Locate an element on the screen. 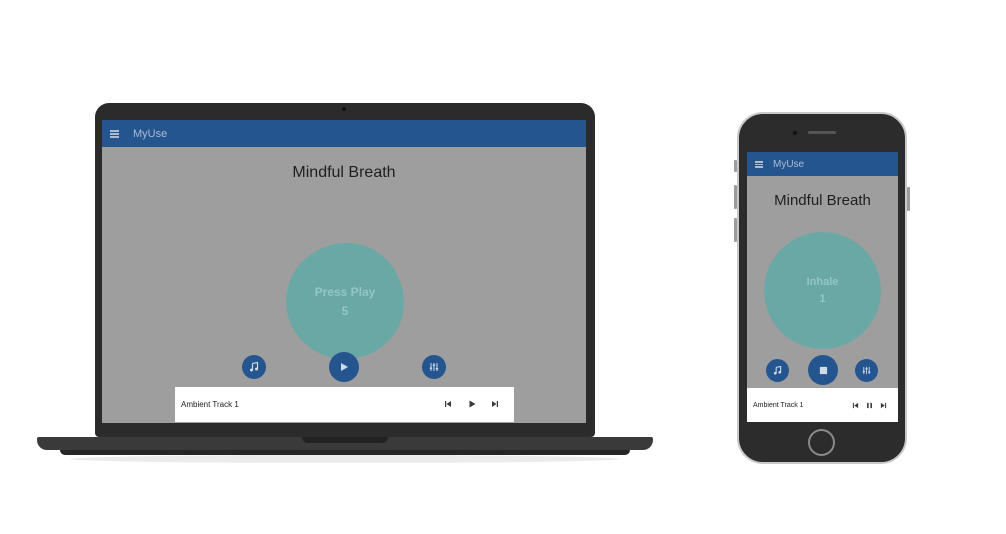  pause-icon is located at coordinates (869, 405).